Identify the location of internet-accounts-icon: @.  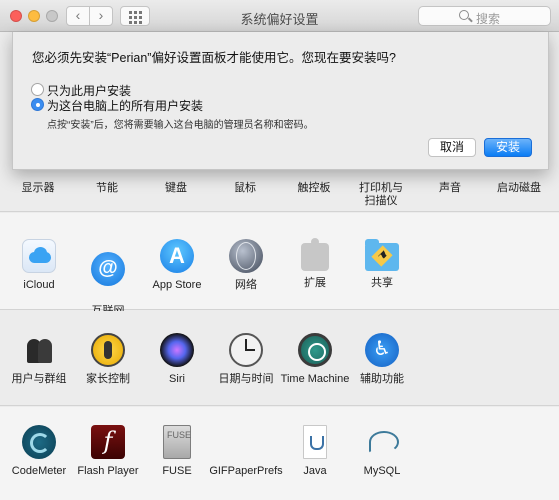
(108, 269).